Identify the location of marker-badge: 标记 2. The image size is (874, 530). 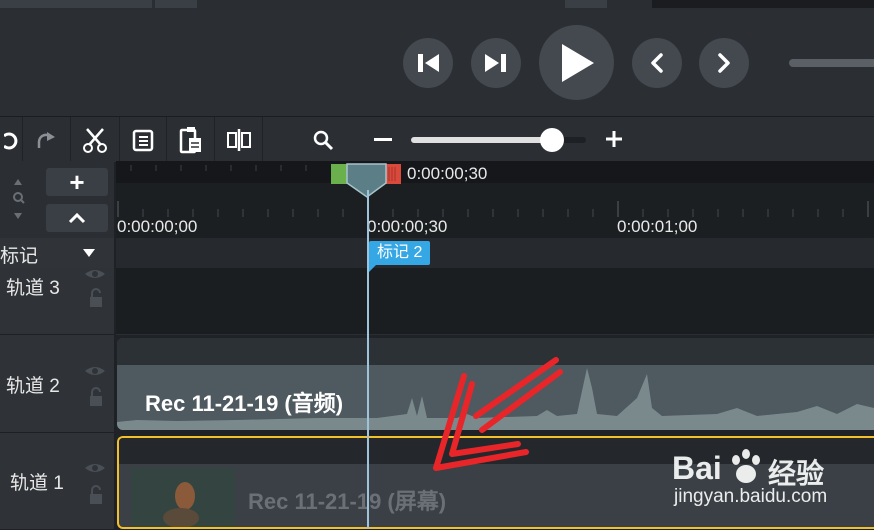
(400, 253).